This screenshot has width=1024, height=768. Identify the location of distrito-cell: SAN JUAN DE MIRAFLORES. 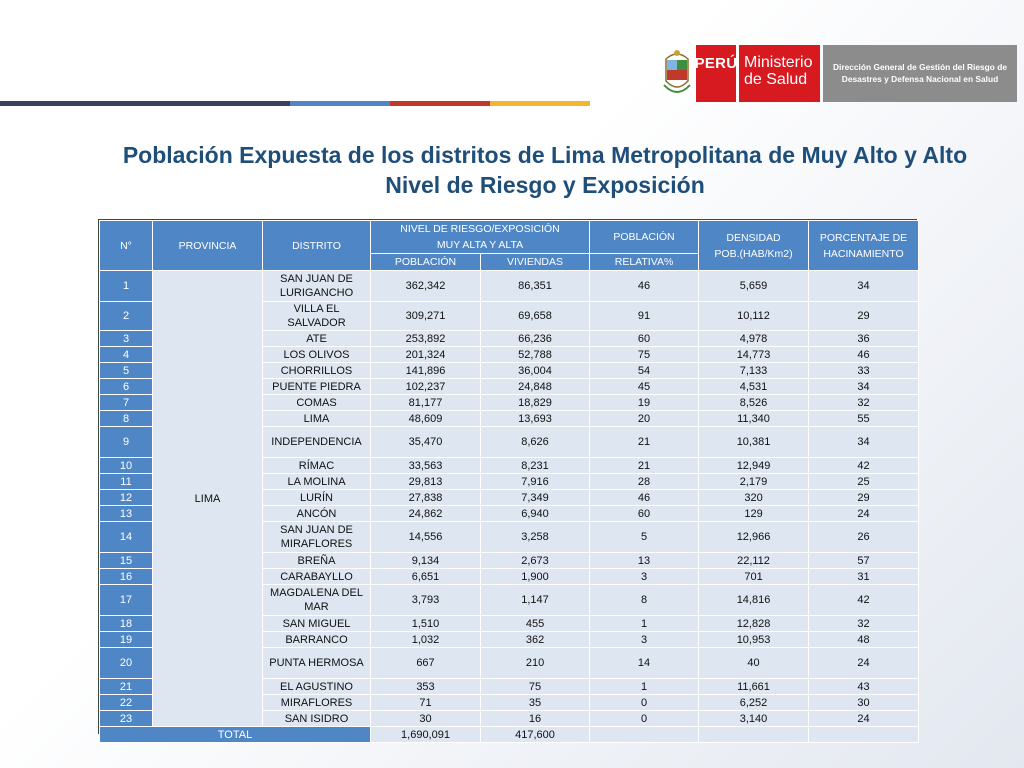
(316, 537).